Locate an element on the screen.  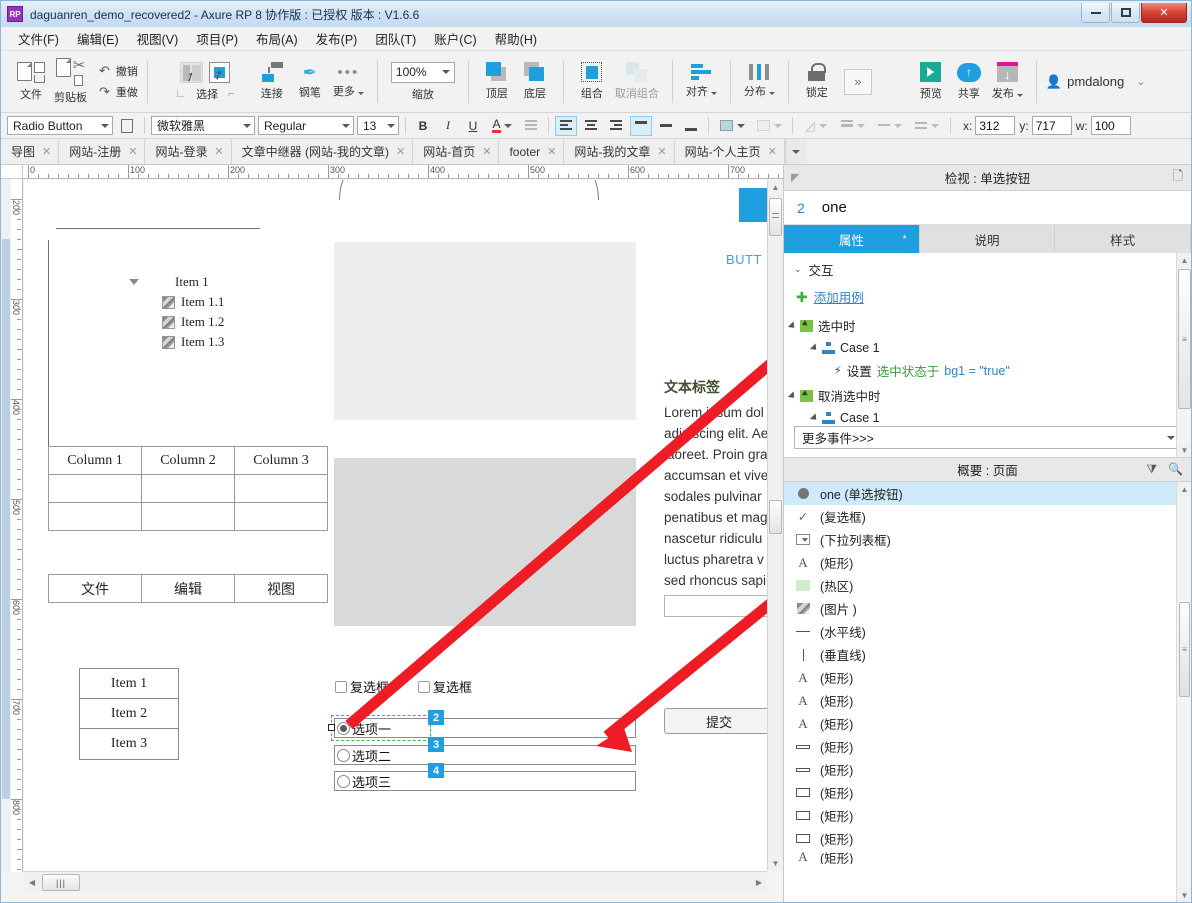
search-icon: 🔍 is located at coordinates (1175, 469).